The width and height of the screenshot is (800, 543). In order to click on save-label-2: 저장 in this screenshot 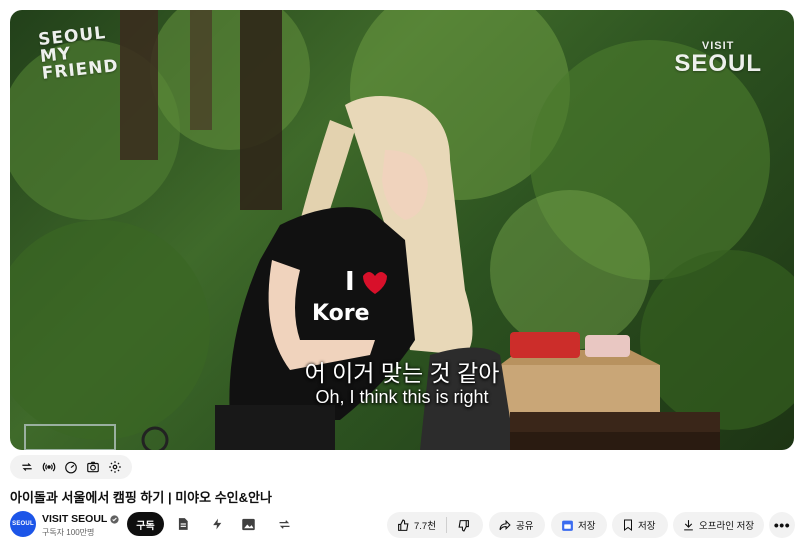, I will do `click(647, 526)`.